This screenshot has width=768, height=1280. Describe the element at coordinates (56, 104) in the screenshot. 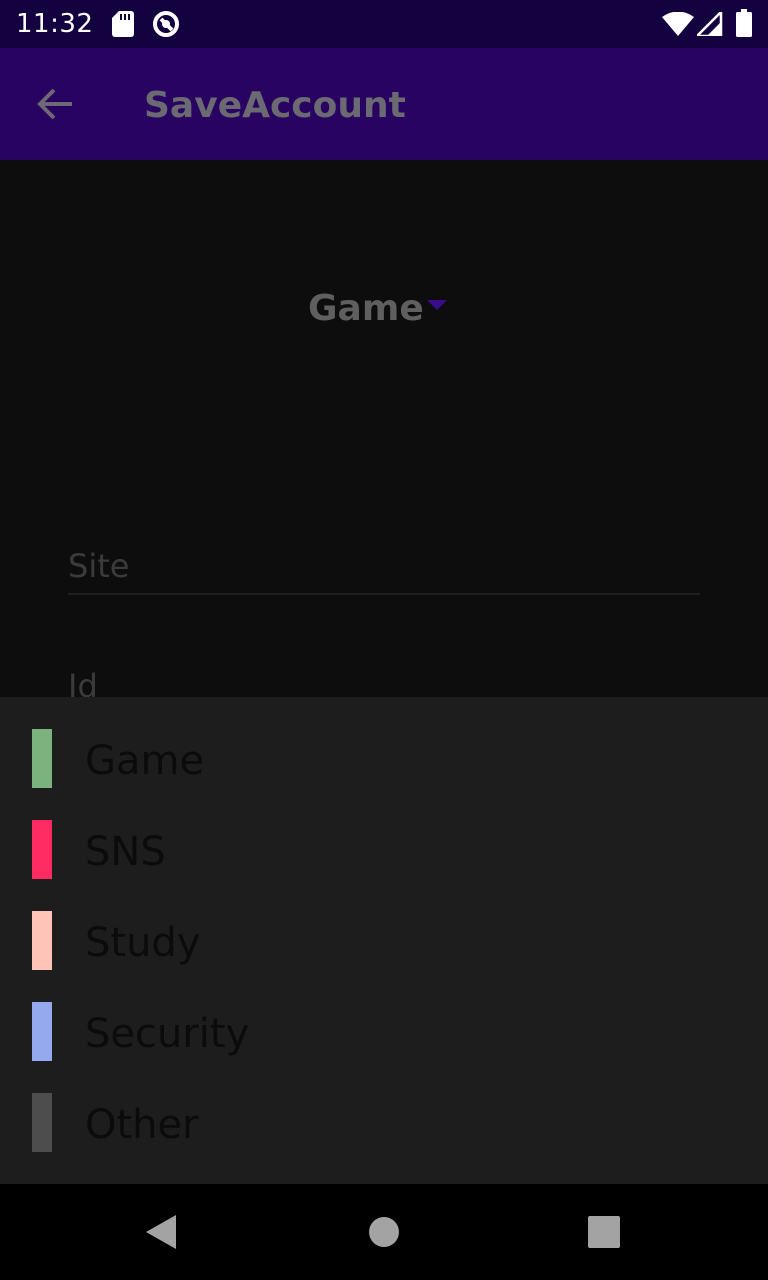

I see `arrow-back-icon` at that location.